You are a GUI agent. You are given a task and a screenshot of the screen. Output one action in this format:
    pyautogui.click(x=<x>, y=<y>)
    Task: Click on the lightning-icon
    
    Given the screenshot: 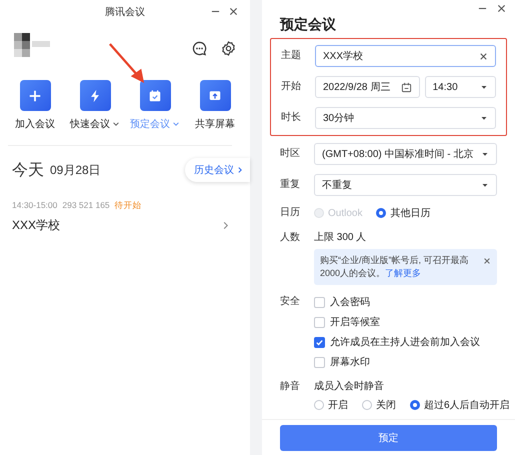 What is the action you would take?
    pyautogui.click(x=95, y=95)
    